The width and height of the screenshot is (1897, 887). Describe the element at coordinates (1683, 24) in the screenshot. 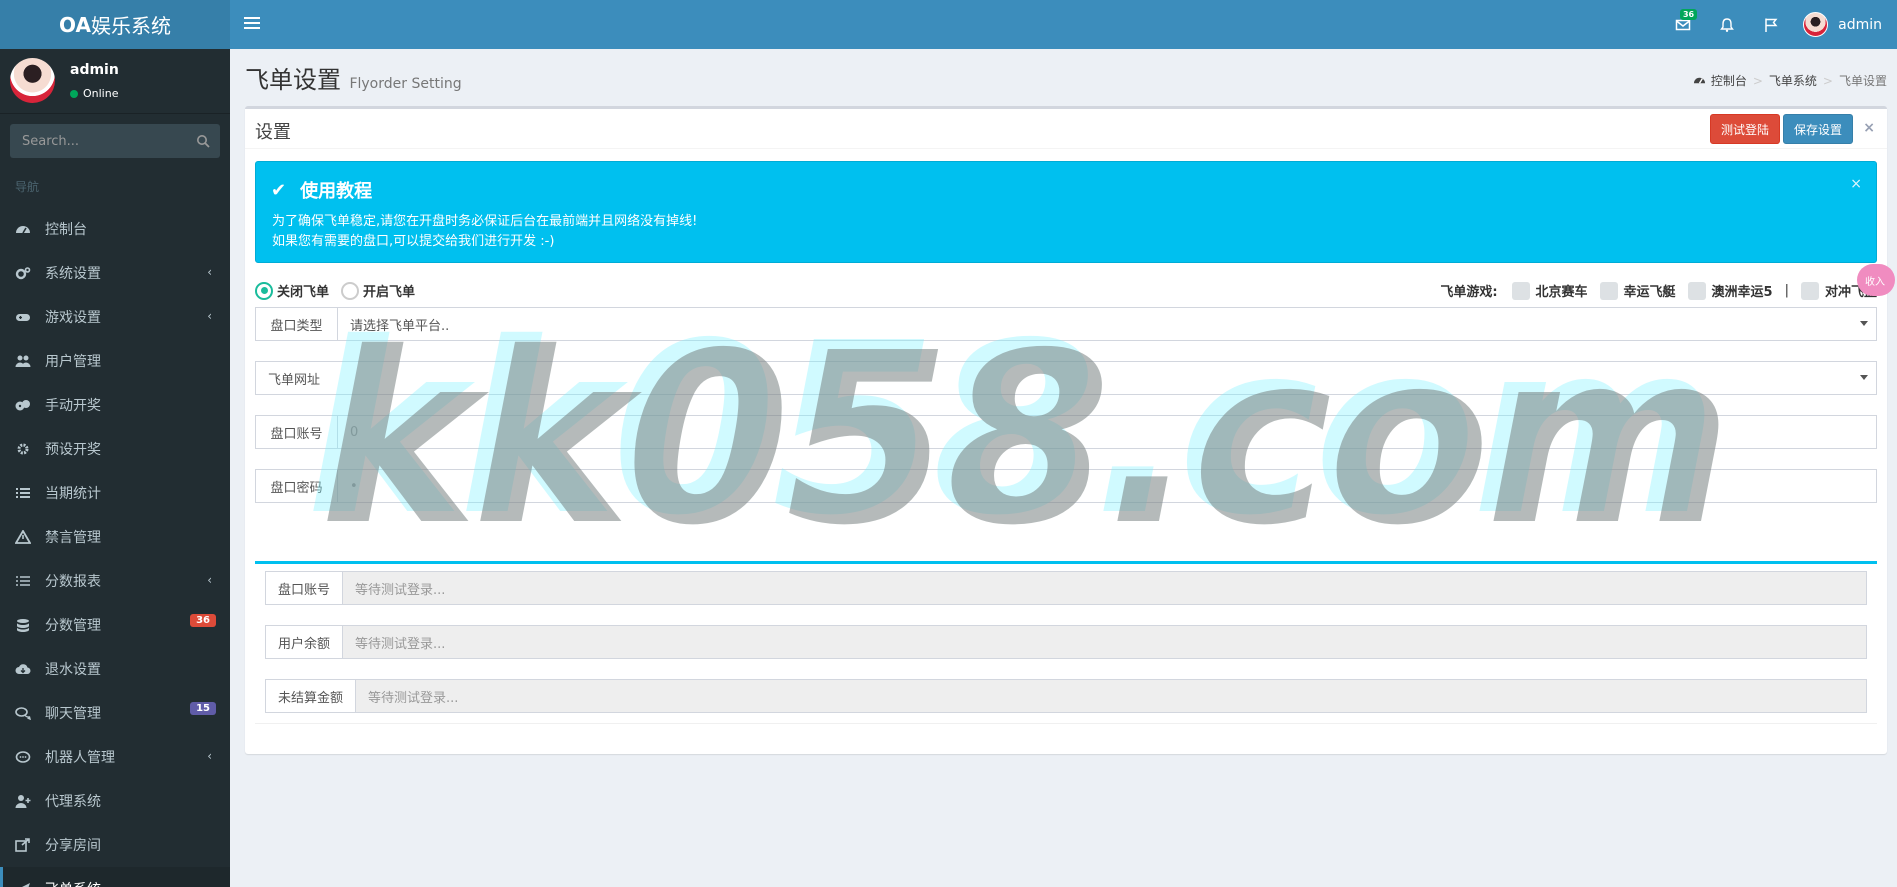

I see `mail-icon: 36` at that location.